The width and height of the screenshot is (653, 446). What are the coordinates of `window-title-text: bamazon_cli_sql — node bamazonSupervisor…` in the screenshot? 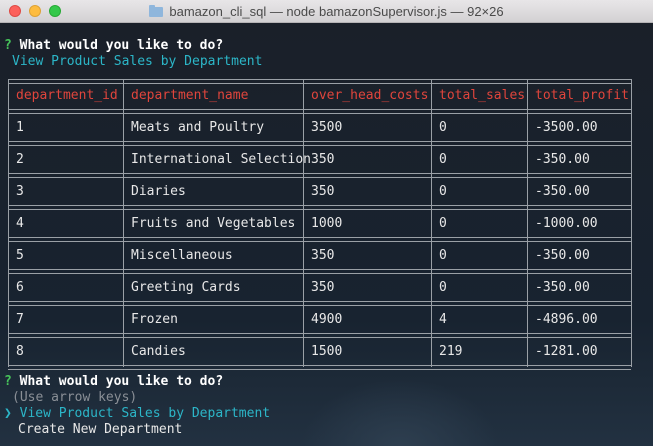 It's located at (336, 11).